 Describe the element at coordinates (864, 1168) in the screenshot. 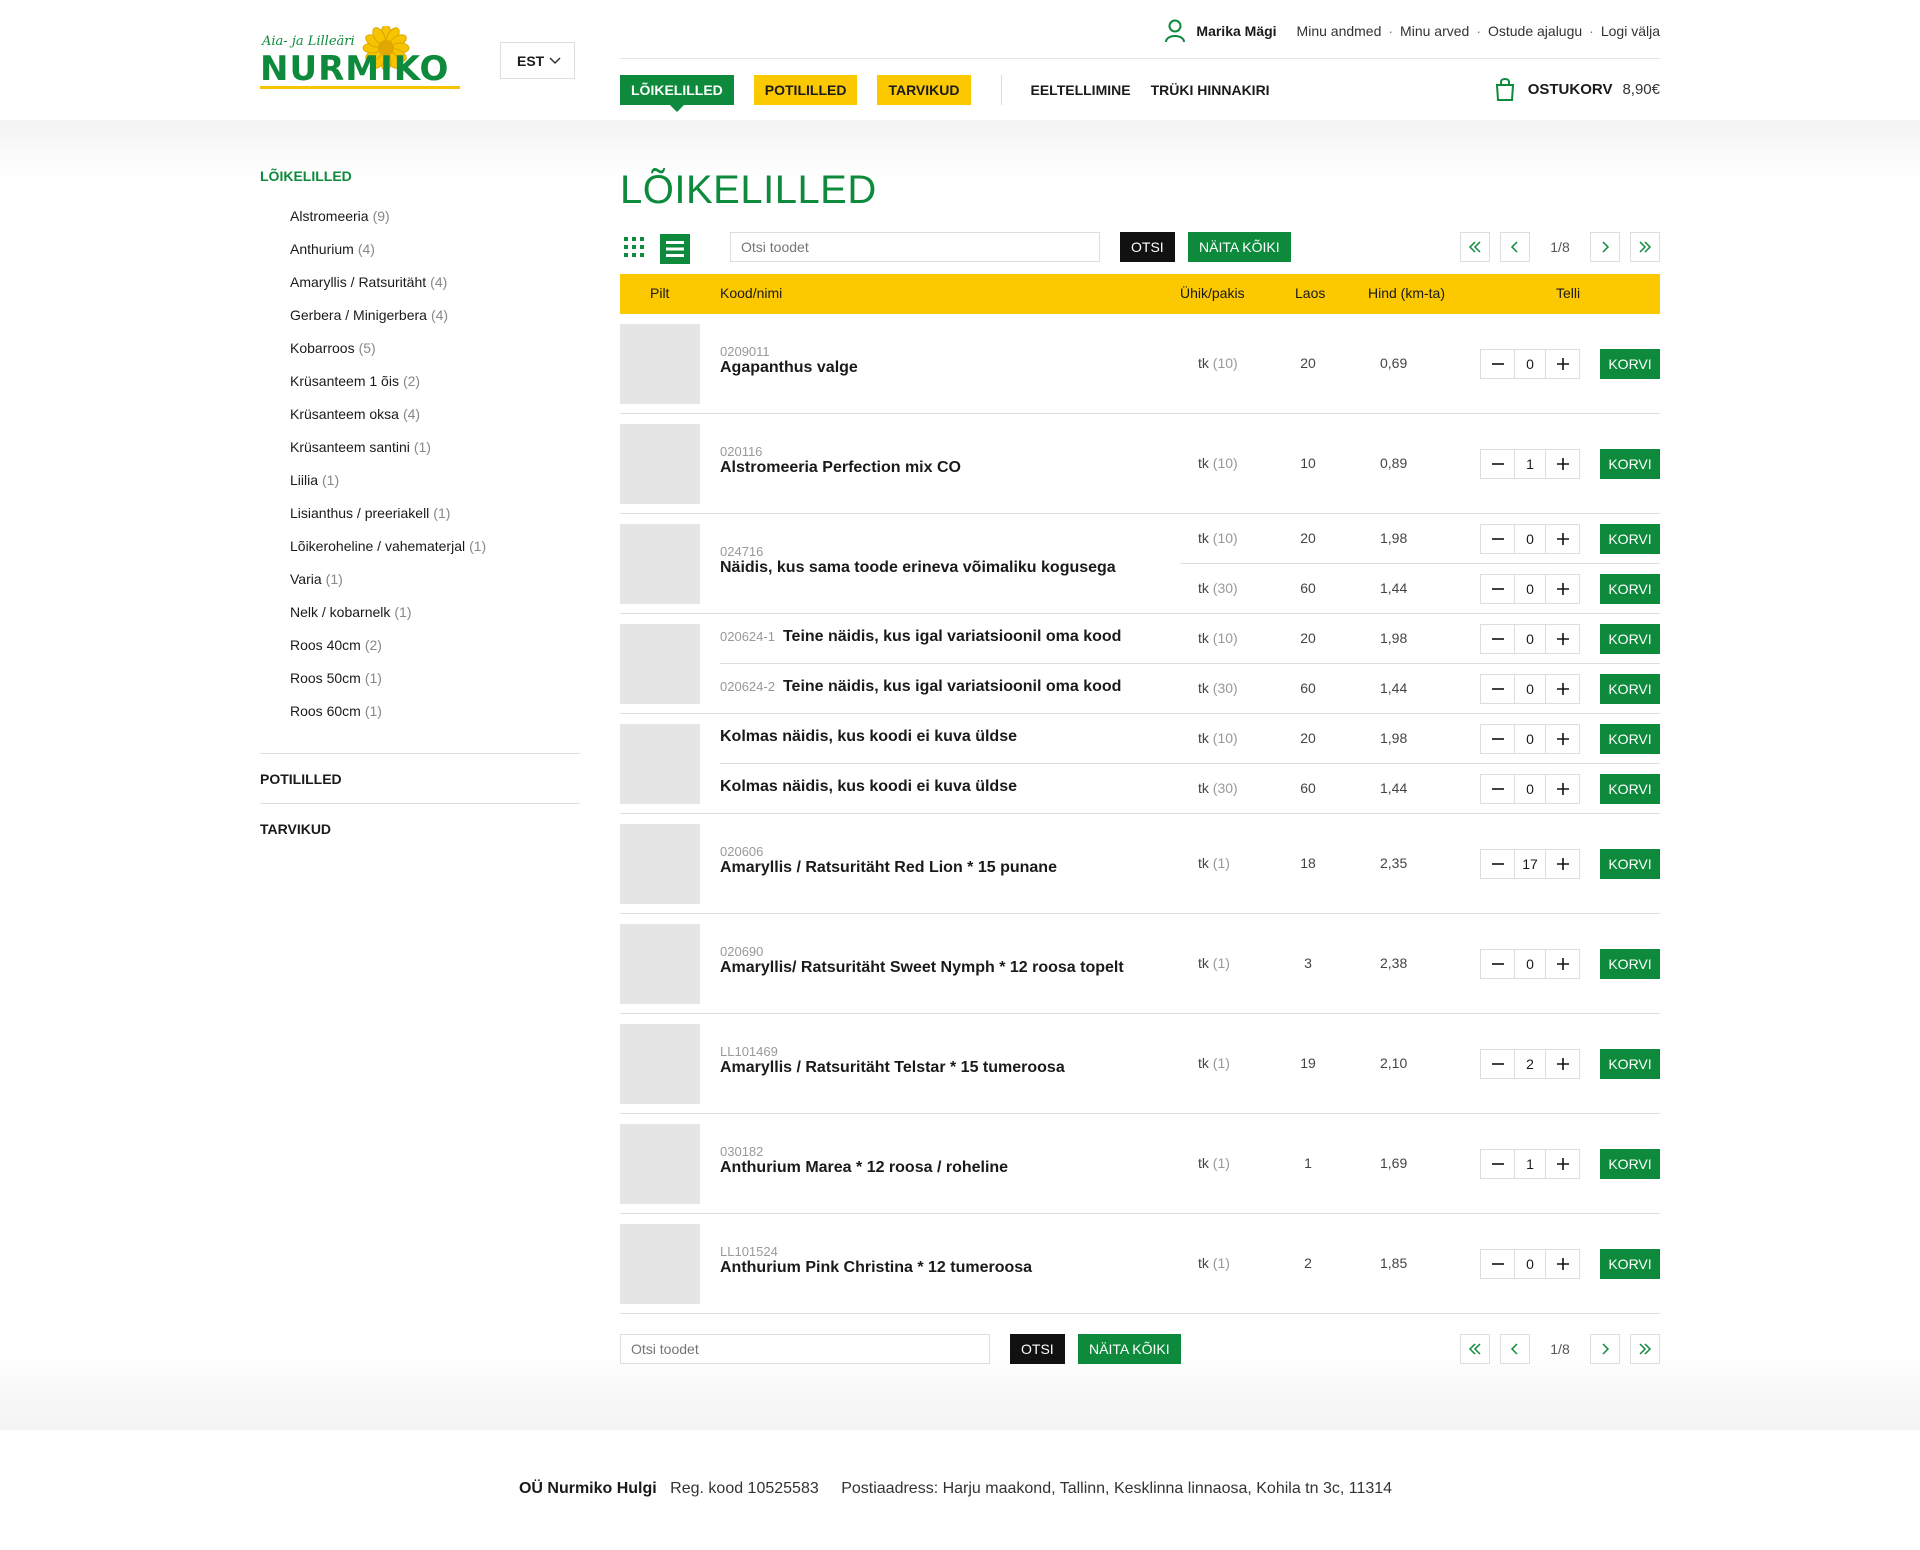

I see `product-name: Anthurium Marea * 12 roosa / roheline` at that location.